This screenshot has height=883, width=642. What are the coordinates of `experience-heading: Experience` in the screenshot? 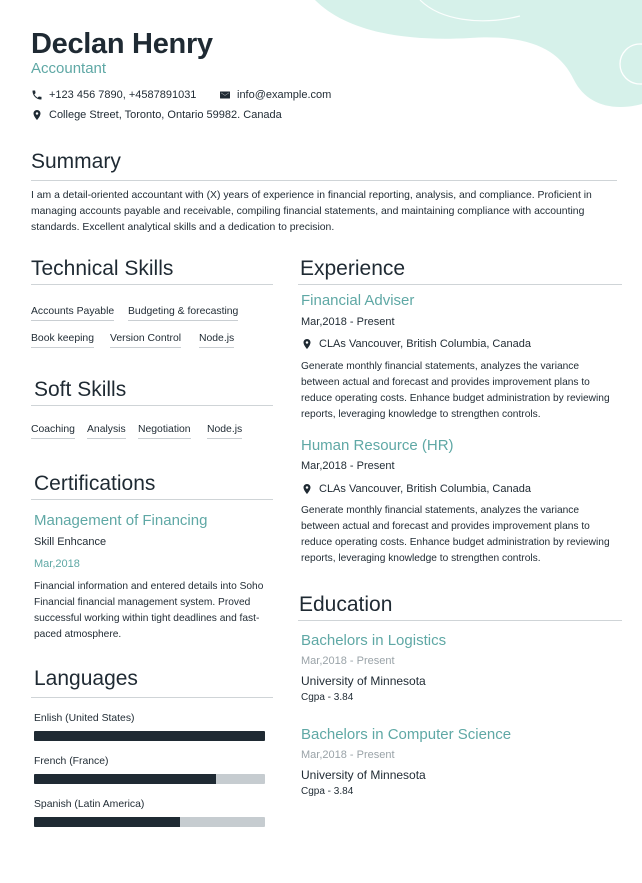 It's located at (353, 268).